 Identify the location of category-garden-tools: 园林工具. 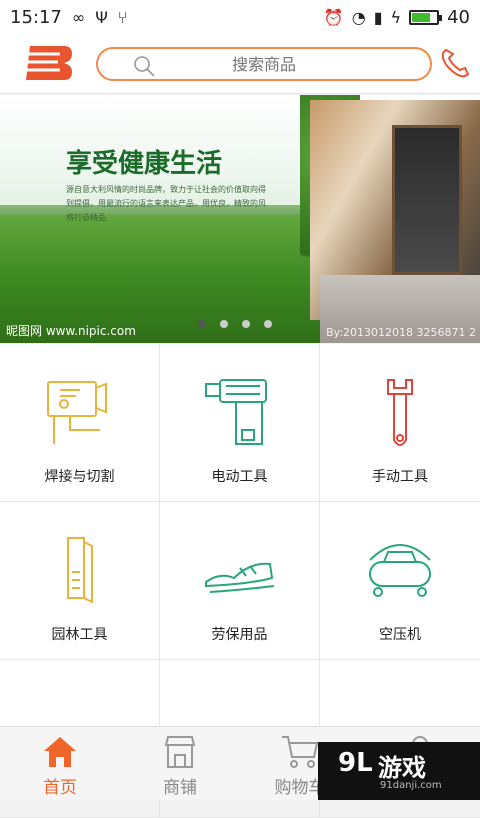
(80, 581).